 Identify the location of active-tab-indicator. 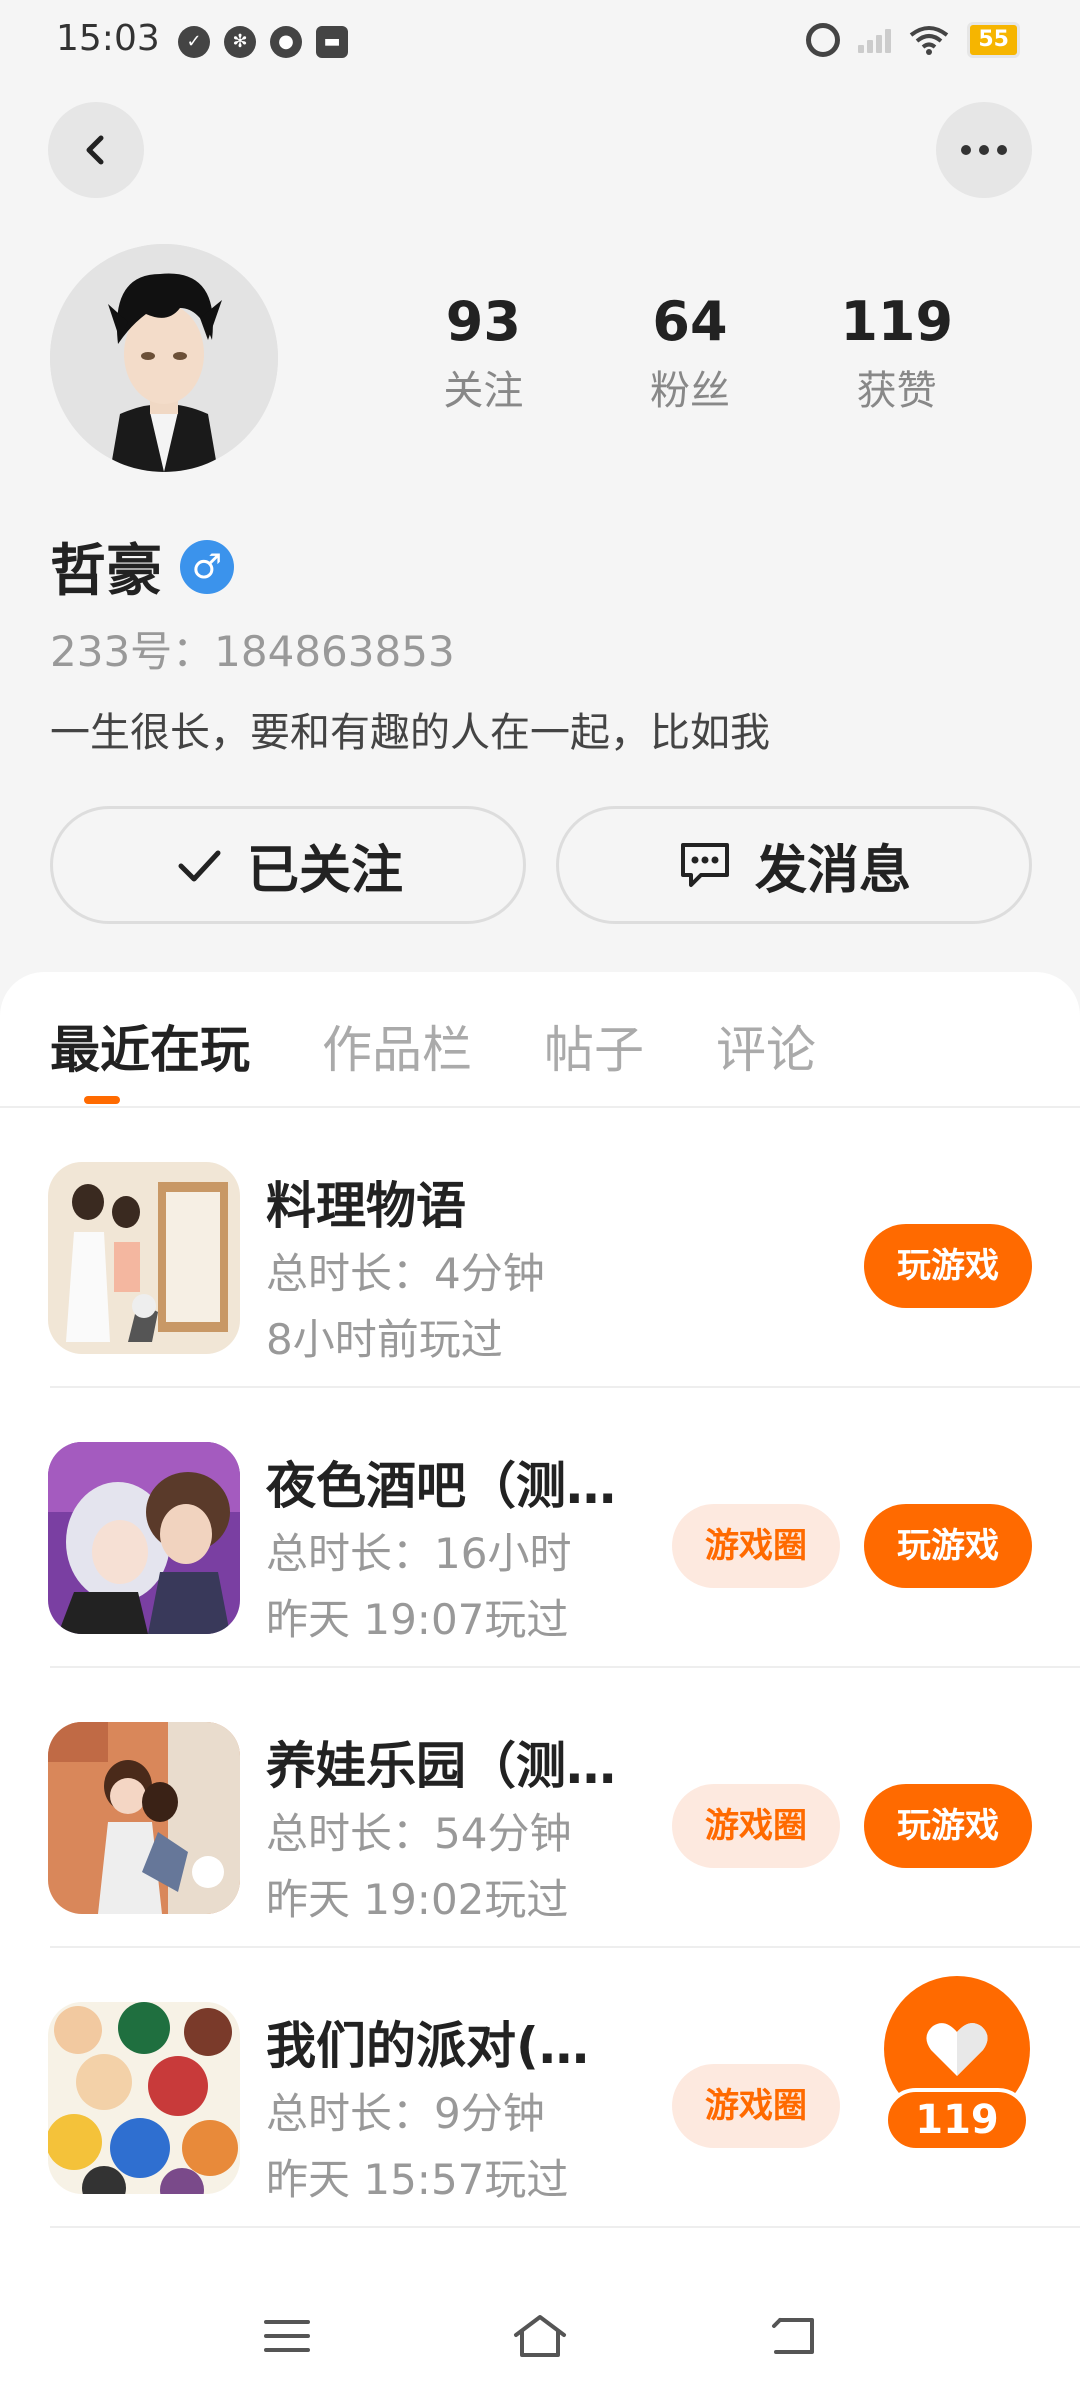
(102, 1100).